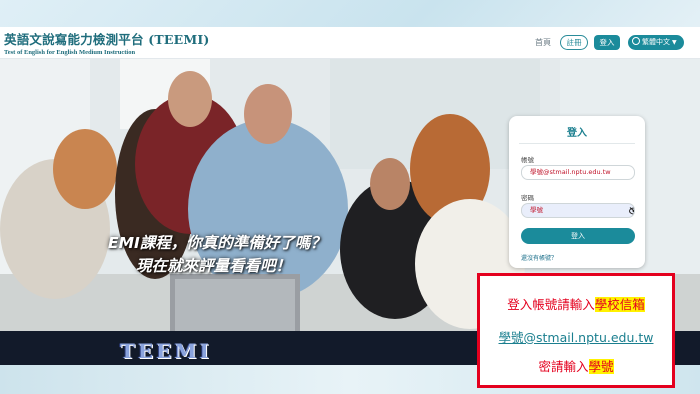 The height and width of the screenshot is (394, 700). I want to click on language-label: 繁體中文, so click(656, 42).